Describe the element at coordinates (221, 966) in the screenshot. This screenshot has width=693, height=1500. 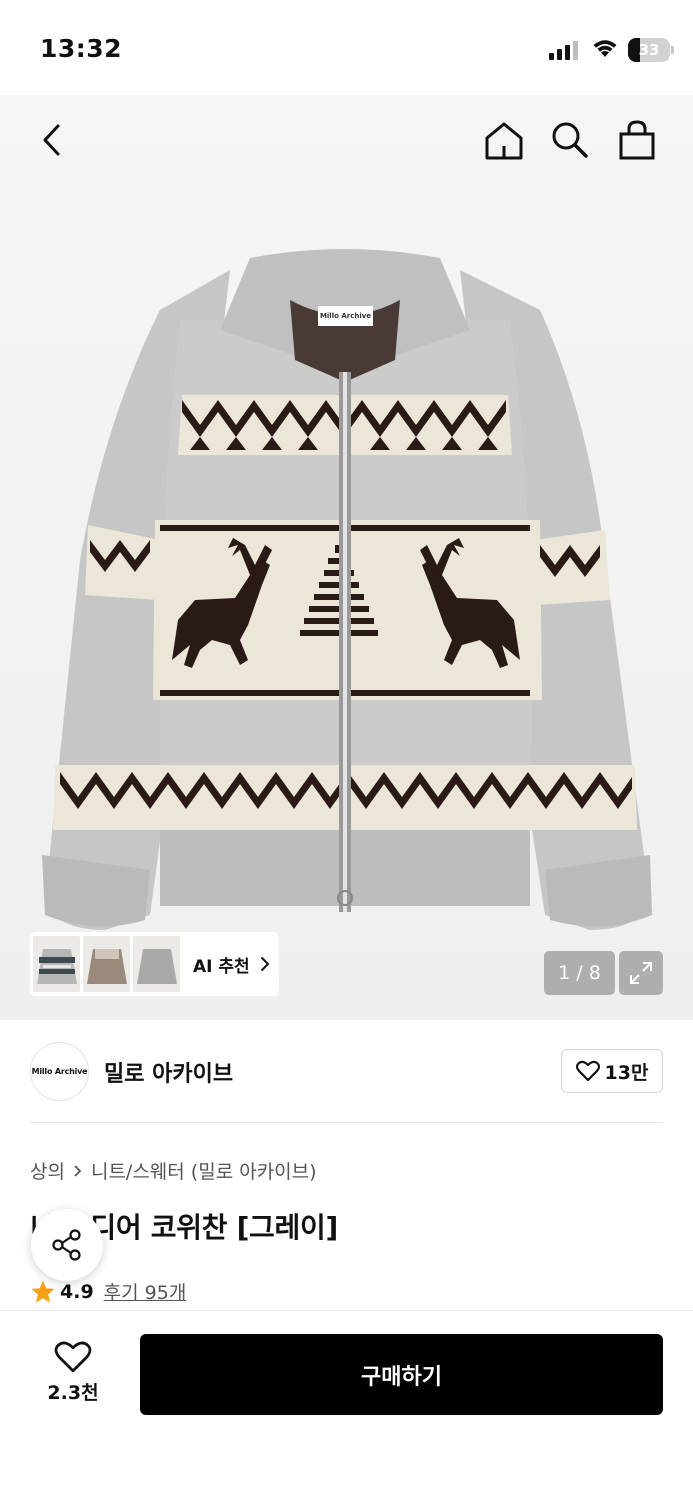
I see `ai-recommend-label: AI 추천` at that location.